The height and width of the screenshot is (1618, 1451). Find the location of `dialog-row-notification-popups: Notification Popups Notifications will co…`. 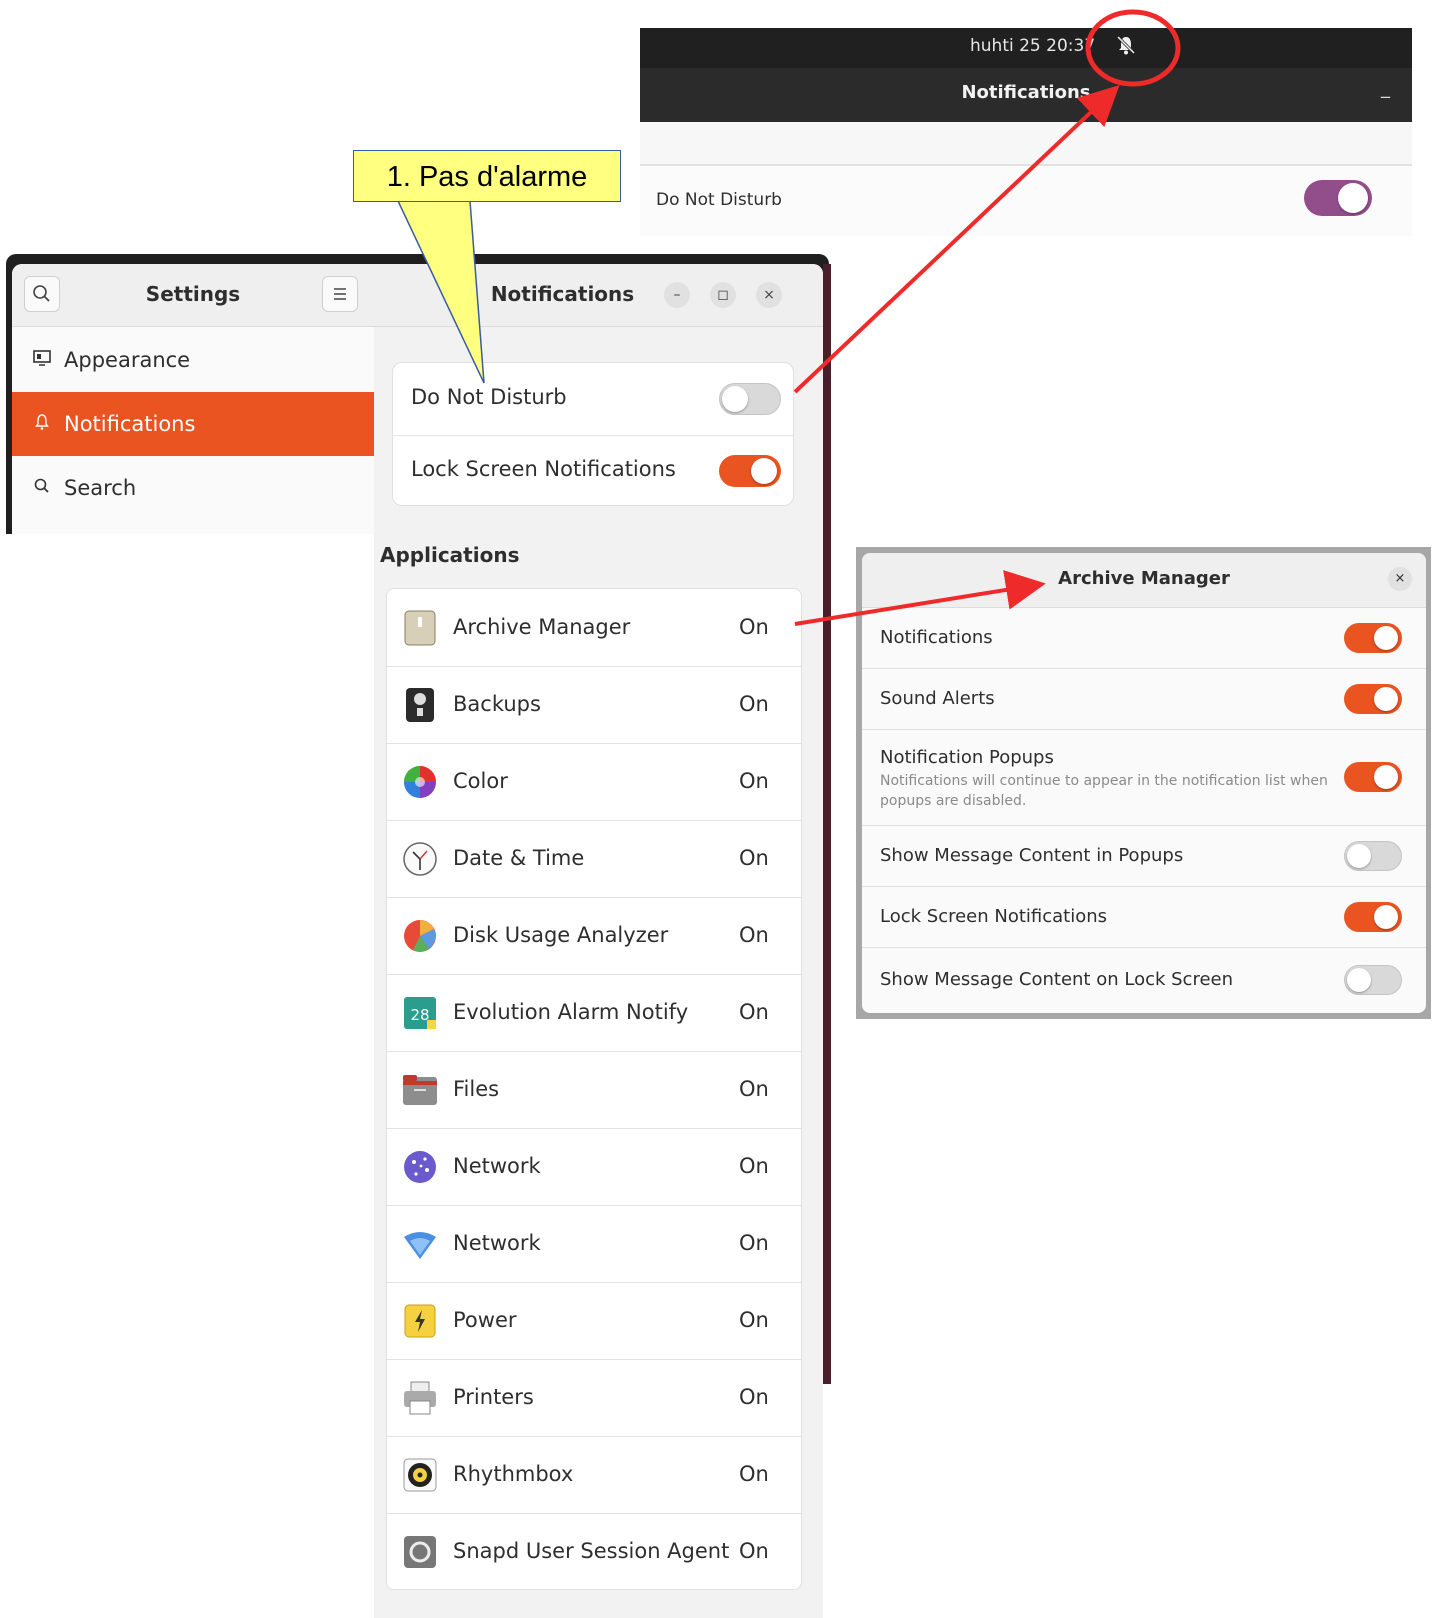

dialog-row-notification-popups: Notification Popups Notifications will co… is located at coordinates (1144, 777).